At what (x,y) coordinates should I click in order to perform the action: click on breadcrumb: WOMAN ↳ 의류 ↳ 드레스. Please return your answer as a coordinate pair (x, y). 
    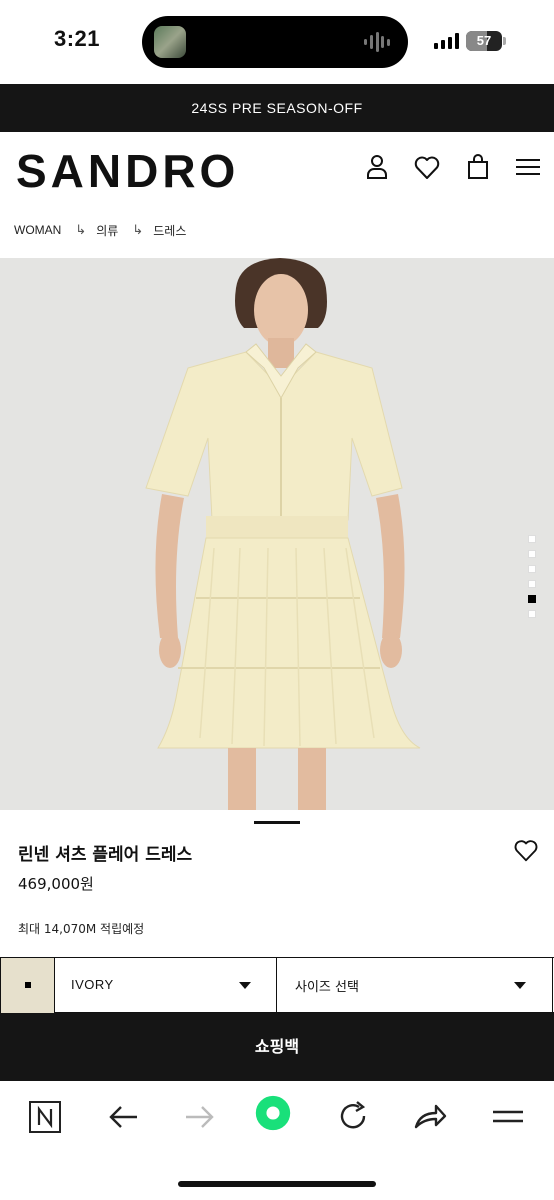
    Looking at the image, I should click on (100, 230).